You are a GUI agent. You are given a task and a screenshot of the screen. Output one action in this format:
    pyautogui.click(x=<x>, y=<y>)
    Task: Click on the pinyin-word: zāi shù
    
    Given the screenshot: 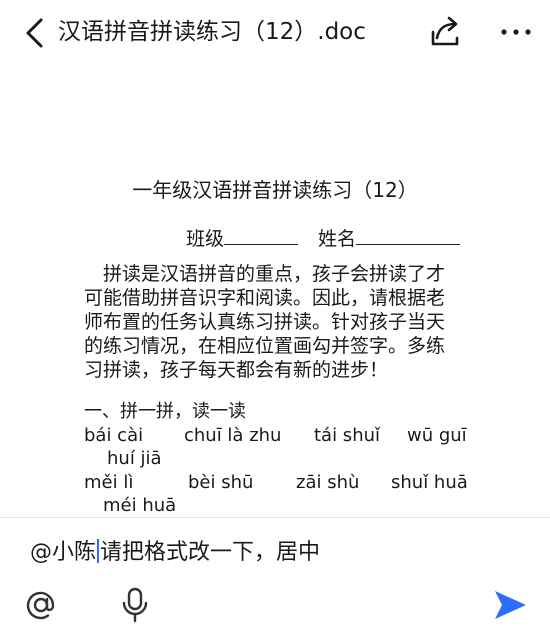 What is the action you would take?
    pyautogui.click(x=328, y=482)
    